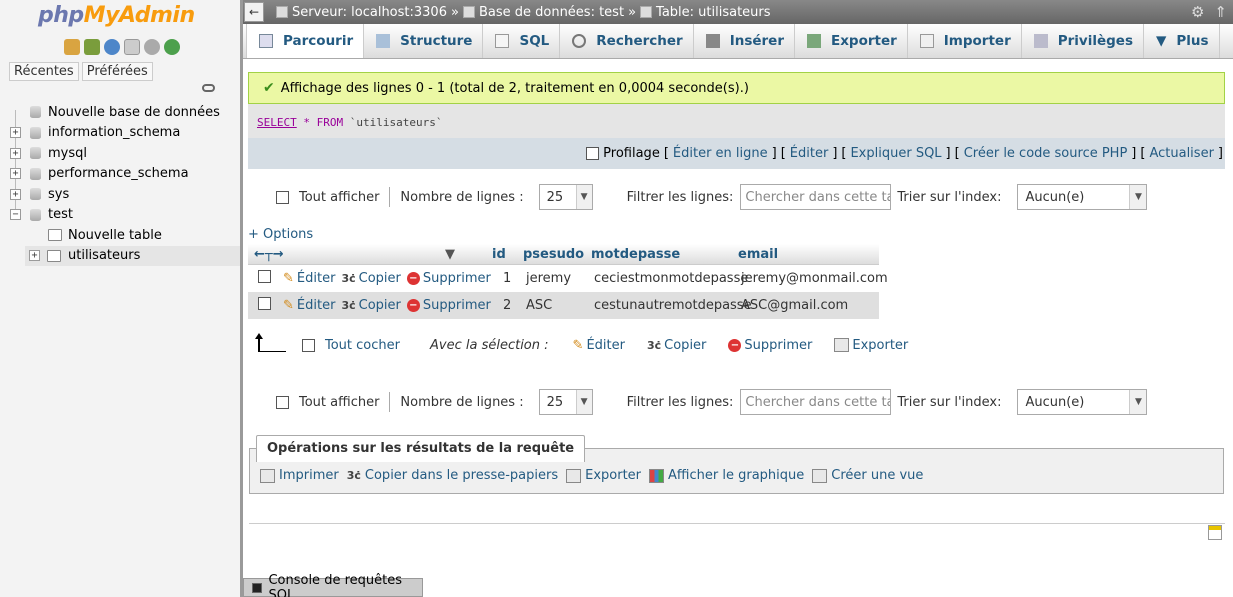 The height and width of the screenshot is (597, 1233). What do you see at coordinates (124, 194) in the screenshot?
I see `tree-item-sys: + sys` at bounding box center [124, 194].